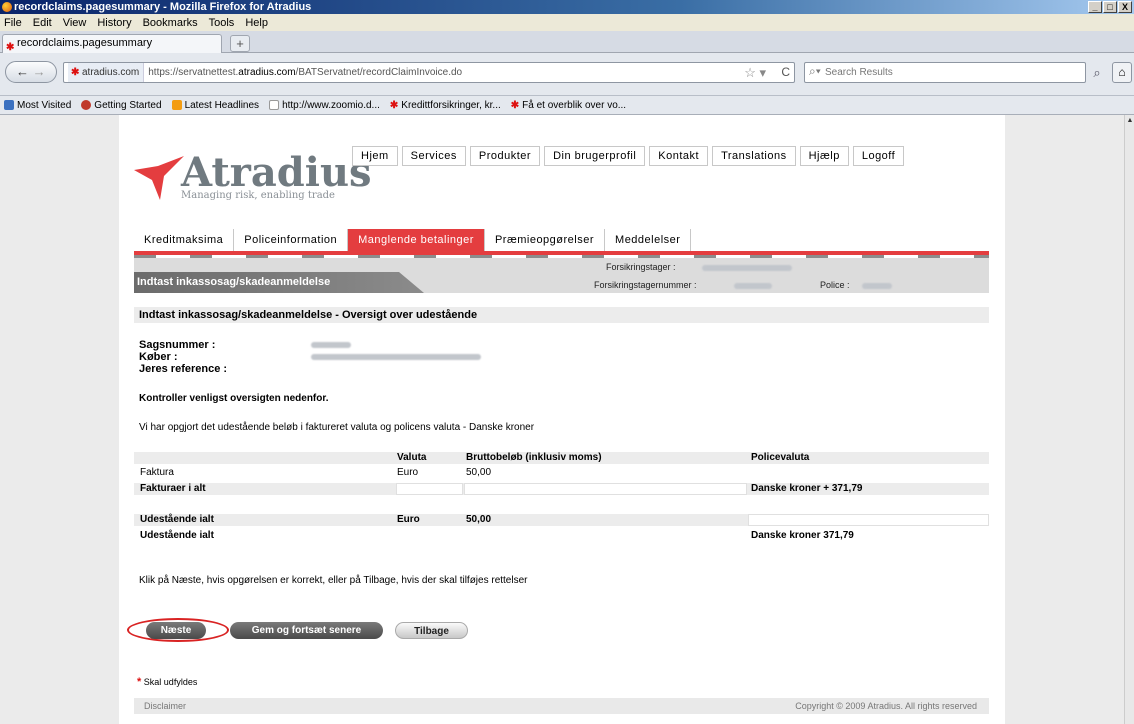 This screenshot has width=1134, height=724. Describe the element at coordinates (75, 23) in the screenshot. I see `menu-view: View` at that location.